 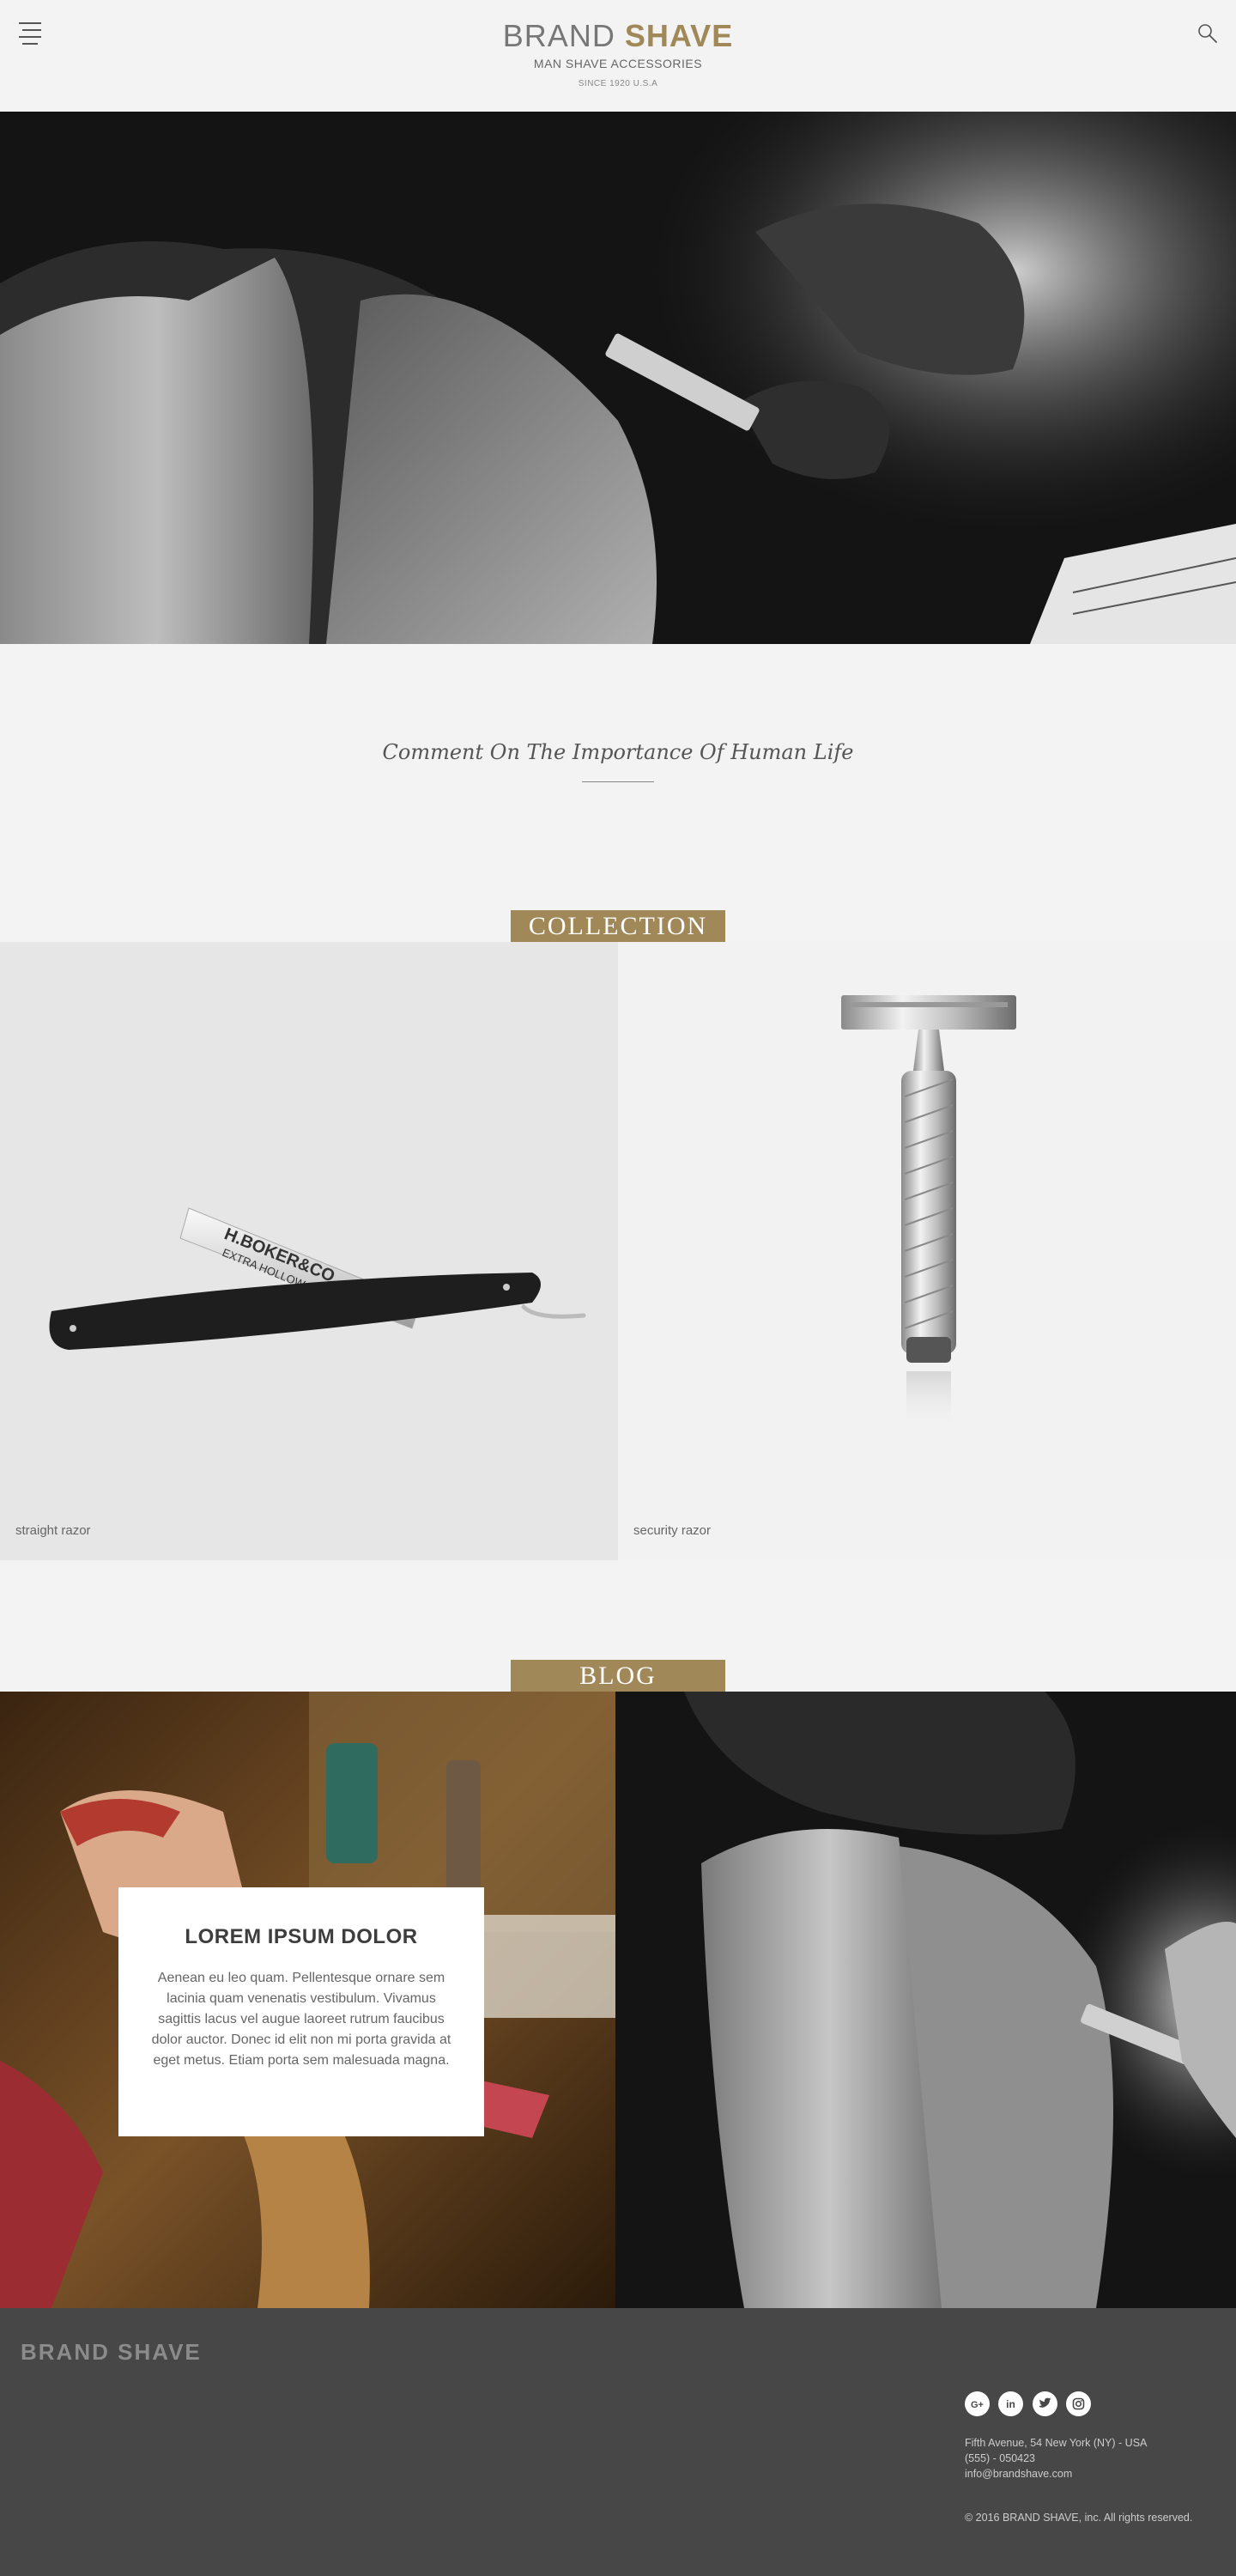 What do you see at coordinates (618, 781) in the screenshot?
I see `quote-divider` at bounding box center [618, 781].